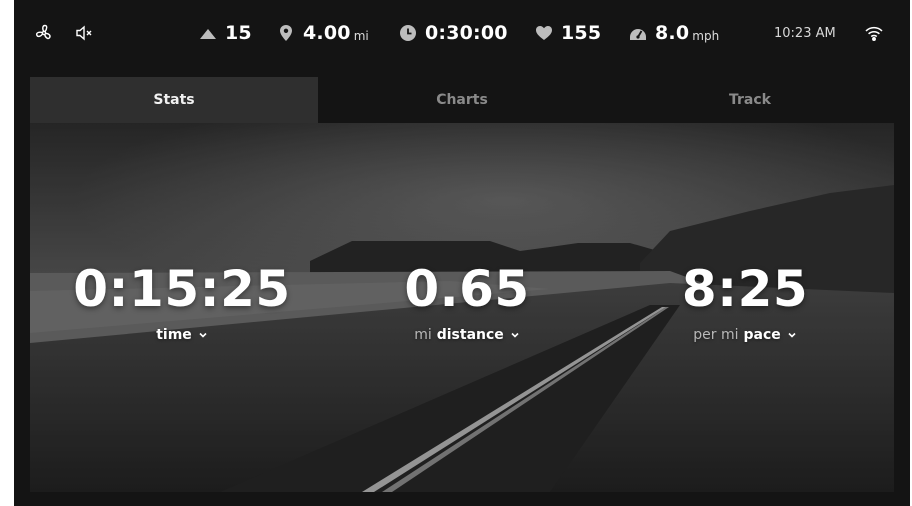 Image resolution: width=912 pixels, height=506 pixels. I want to click on clock-display: 10:23 AM, so click(805, 33).